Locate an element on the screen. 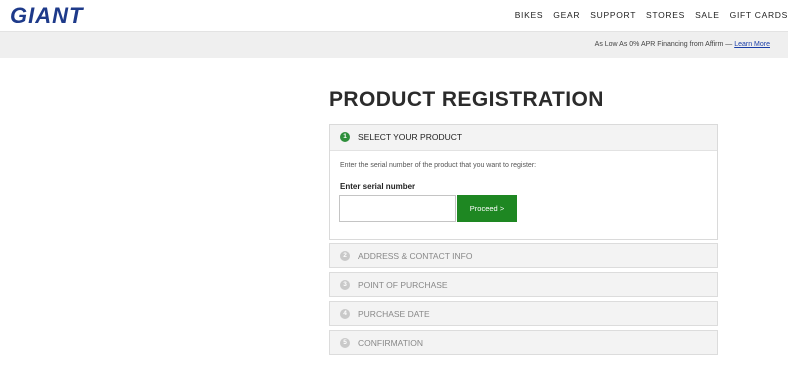 This screenshot has height=369, width=788. serial-number-label: Enter serial number is located at coordinates (378, 186).